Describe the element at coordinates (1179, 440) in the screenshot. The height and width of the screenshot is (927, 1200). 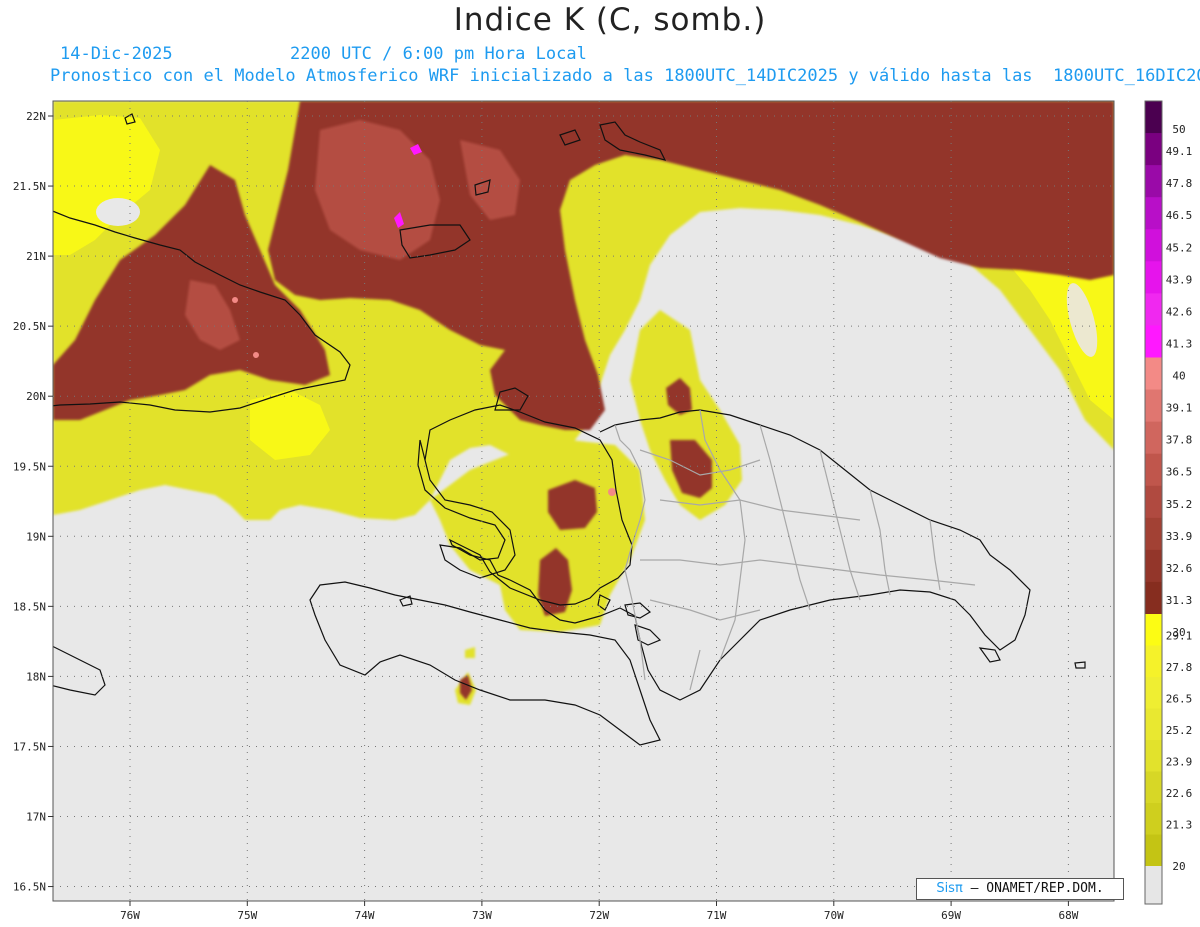
I see `colorbar-label: 37.8` at that location.